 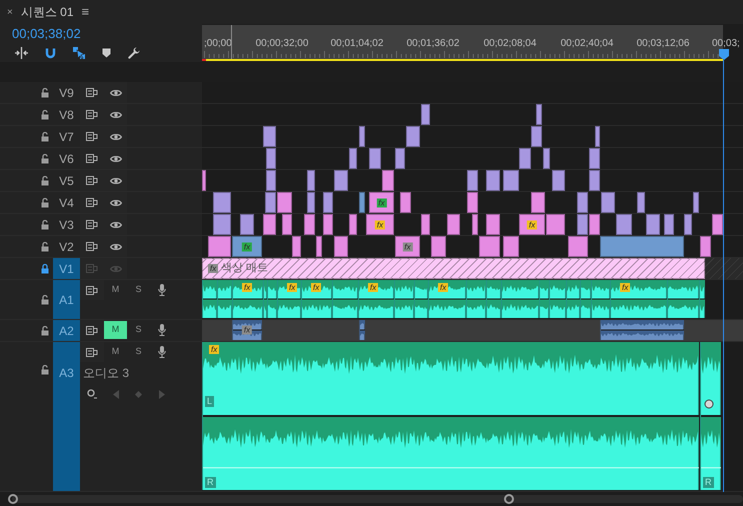 What do you see at coordinates (66, 136) in the screenshot?
I see `track-target: V7` at bounding box center [66, 136].